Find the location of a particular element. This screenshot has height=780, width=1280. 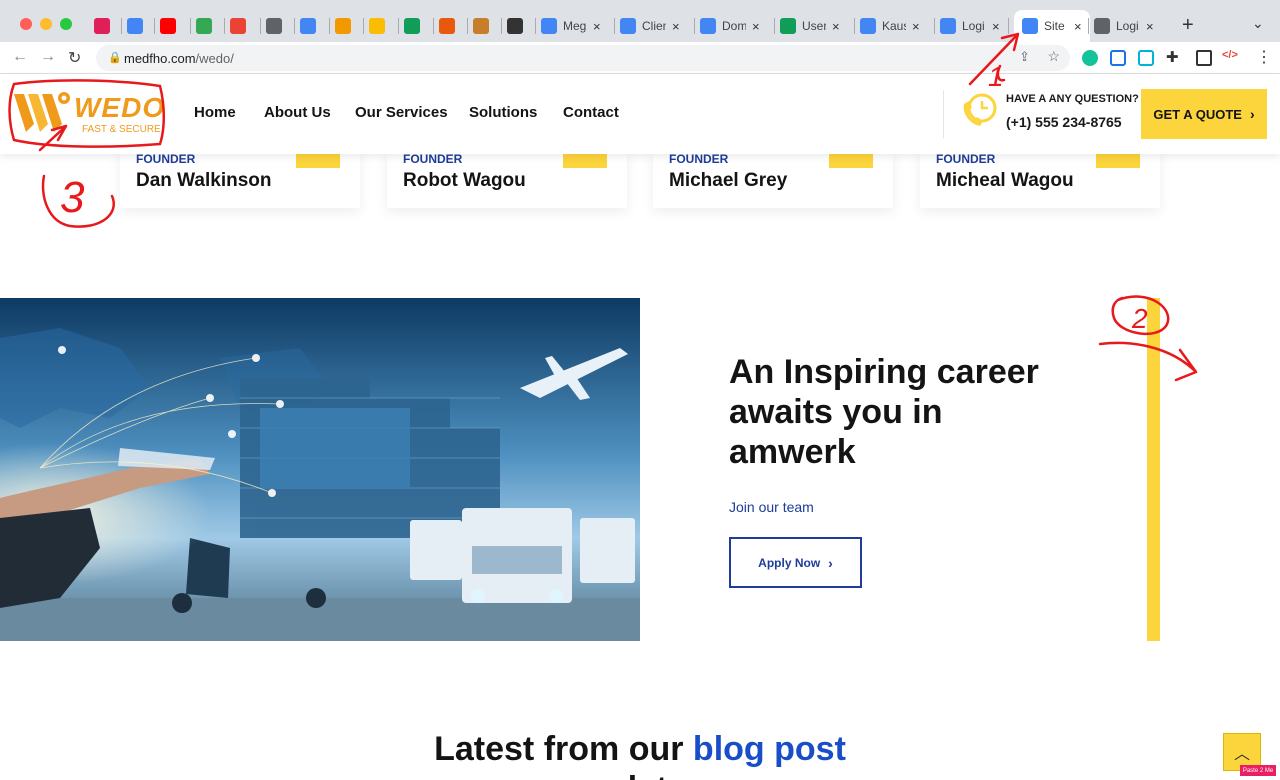

extension-icon is located at coordinates (1146, 58).